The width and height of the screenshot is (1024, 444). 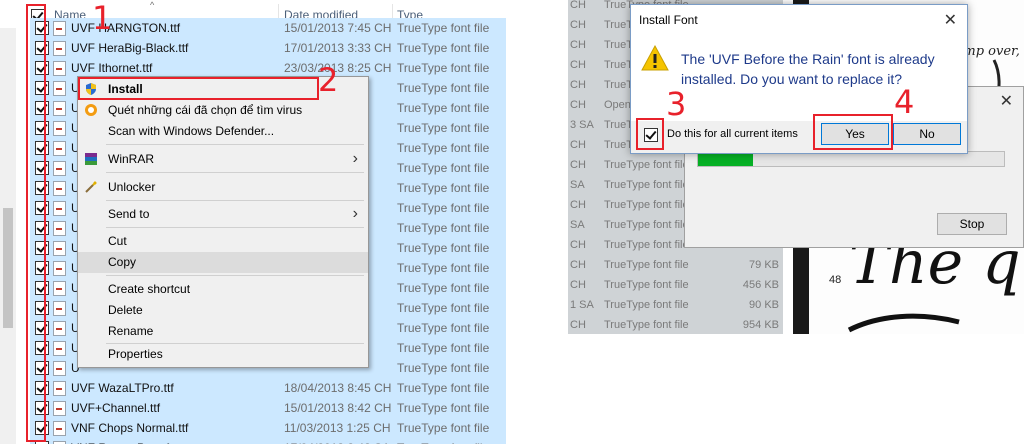 What do you see at coordinates (131, 331) in the screenshot?
I see `menu-item-label: Rename` at bounding box center [131, 331].